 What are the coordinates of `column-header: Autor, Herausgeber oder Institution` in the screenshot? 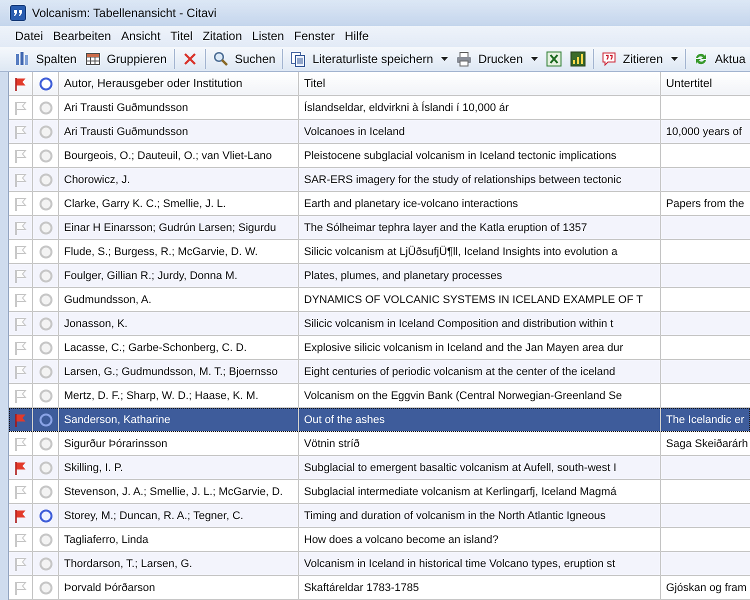 It's located at (153, 84).